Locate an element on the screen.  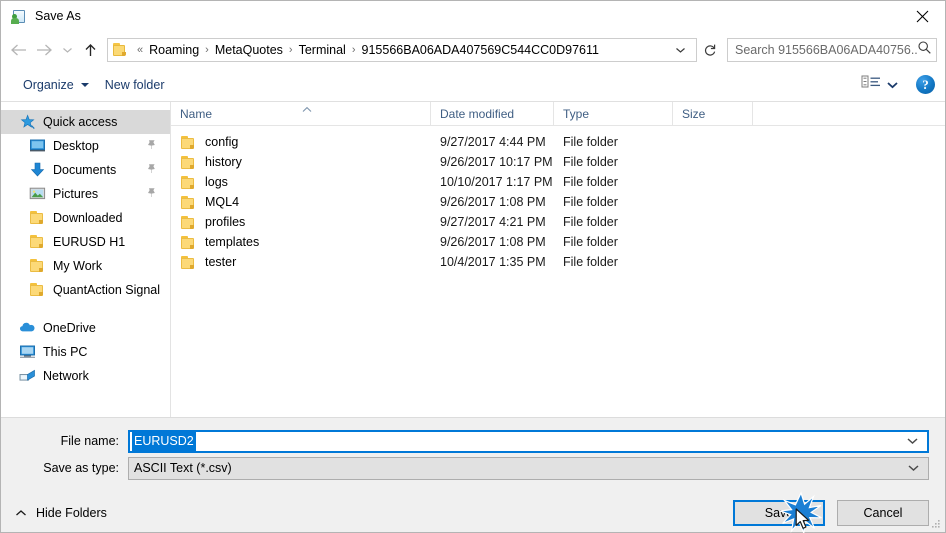
table-row: logs 10/10/2017 1:17 PM File folder is located at coordinates (558, 182).